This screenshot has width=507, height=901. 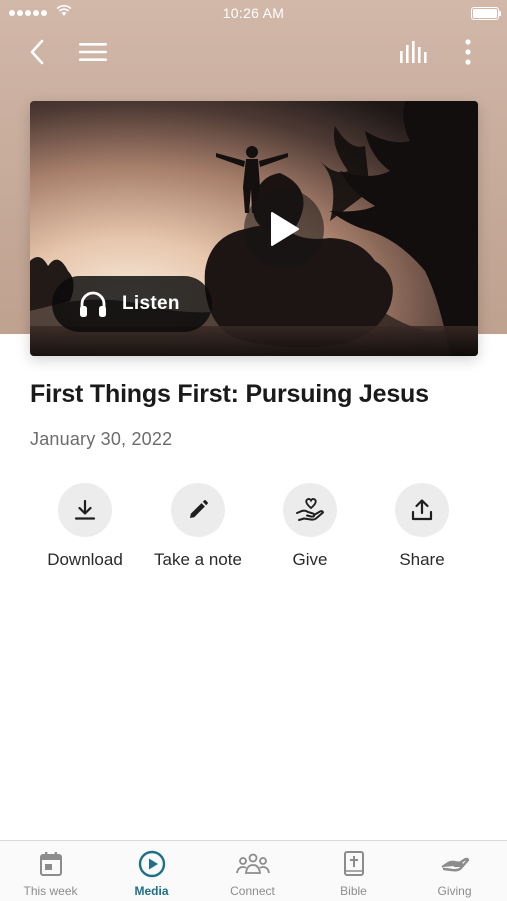 I want to click on take-note-action: Take a note, so click(x=198, y=526).